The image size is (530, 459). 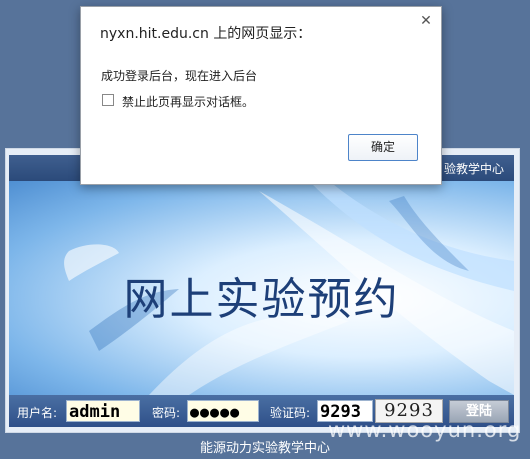 What do you see at coordinates (383, 147) in the screenshot?
I see `ok-button: 确定` at bounding box center [383, 147].